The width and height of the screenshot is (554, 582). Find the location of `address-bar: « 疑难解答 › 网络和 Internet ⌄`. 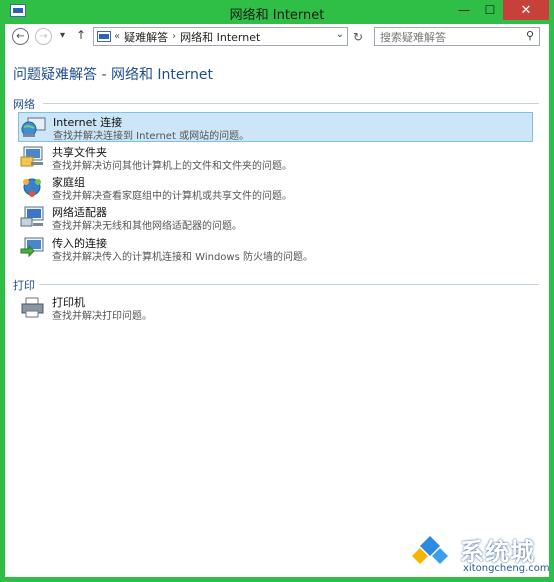

address-bar: « 疑难解答 › 网络和 Internet ⌄ is located at coordinates (220, 36).